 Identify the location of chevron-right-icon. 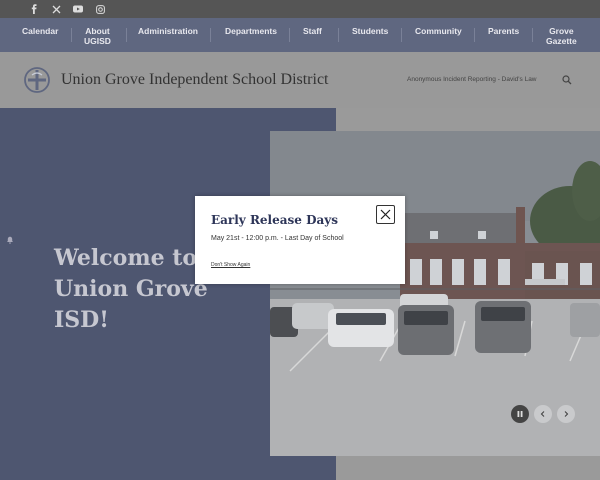
(566, 414).